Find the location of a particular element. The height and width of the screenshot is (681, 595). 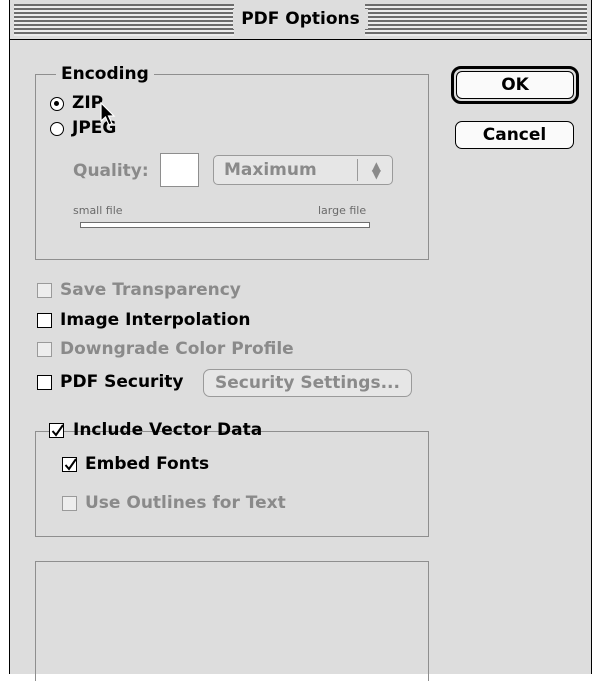

use-outlines-label: Use Outlines for Text is located at coordinates (185, 503).